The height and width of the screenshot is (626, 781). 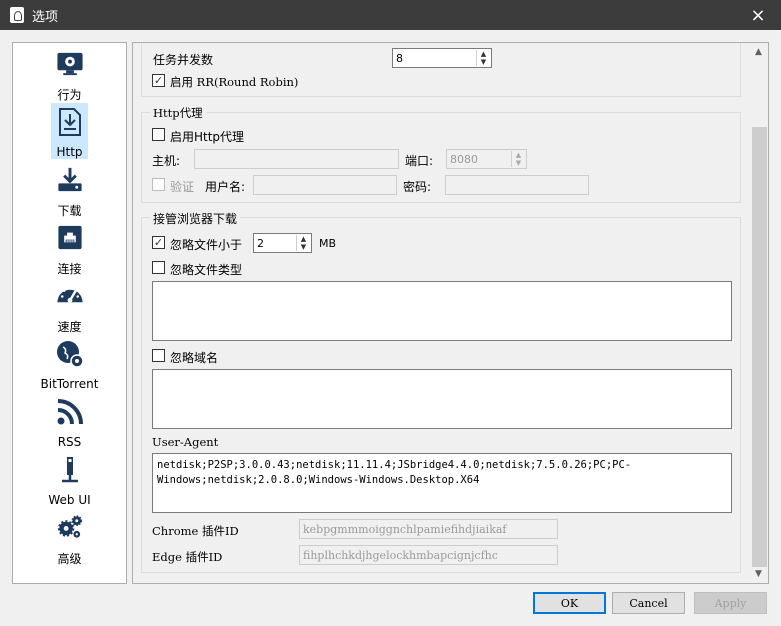 What do you see at coordinates (182, 187) in the screenshot?
I see `auth-label: 验证` at bounding box center [182, 187].